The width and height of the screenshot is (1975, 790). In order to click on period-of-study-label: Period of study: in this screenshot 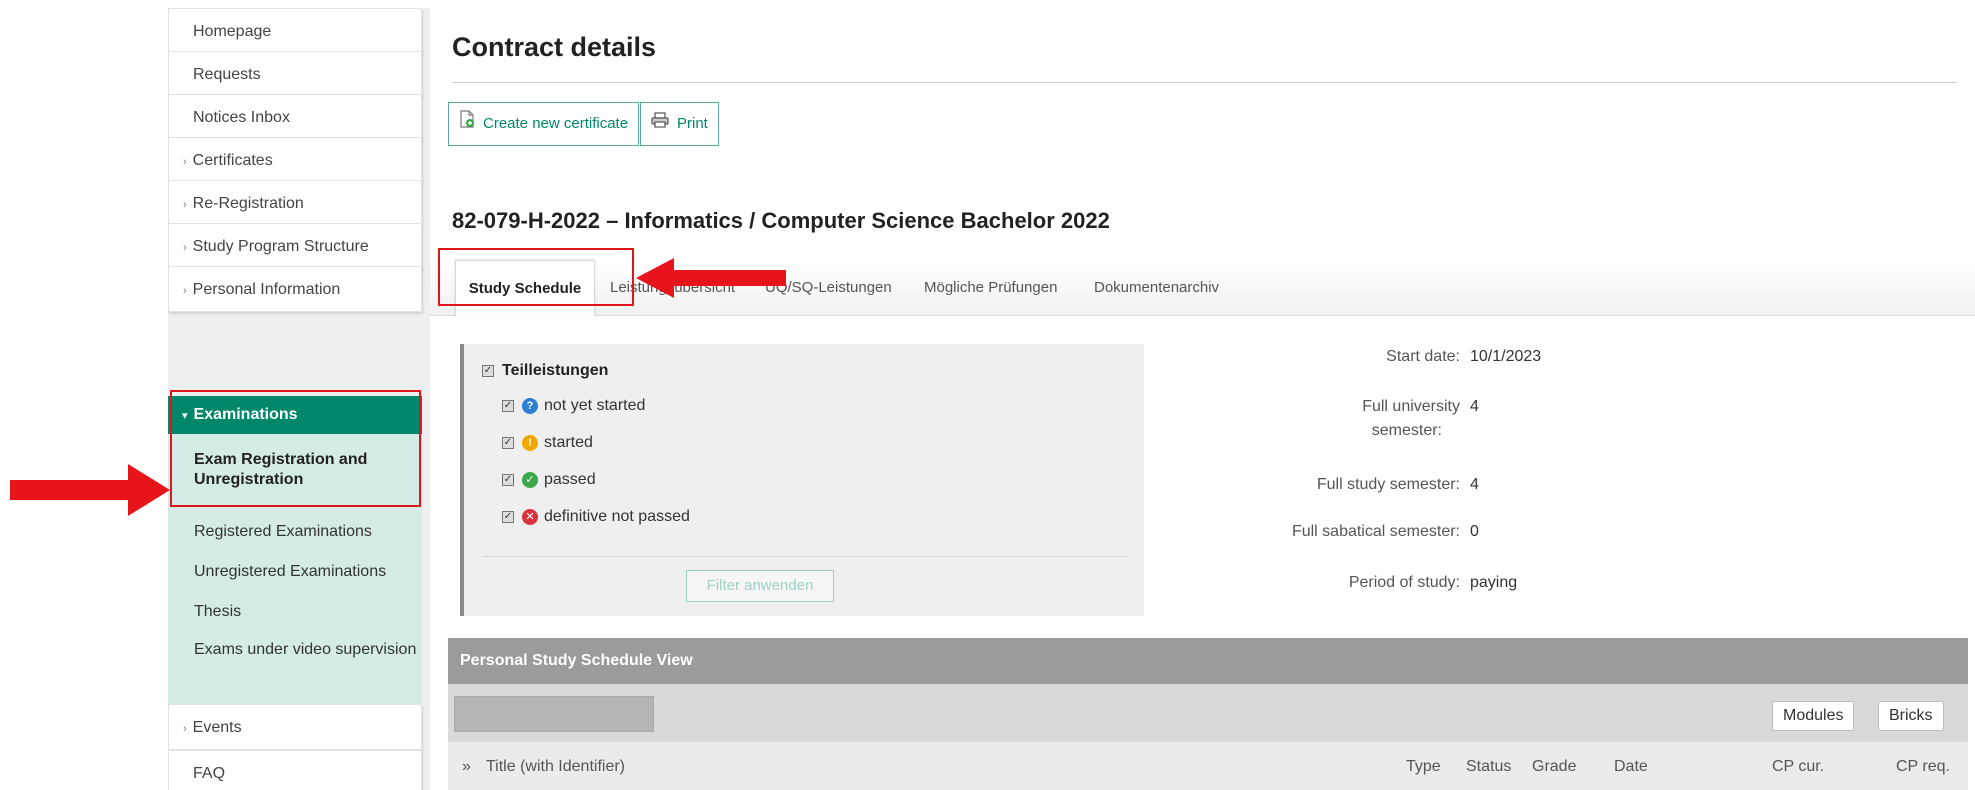, I will do `click(1404, 582)`.